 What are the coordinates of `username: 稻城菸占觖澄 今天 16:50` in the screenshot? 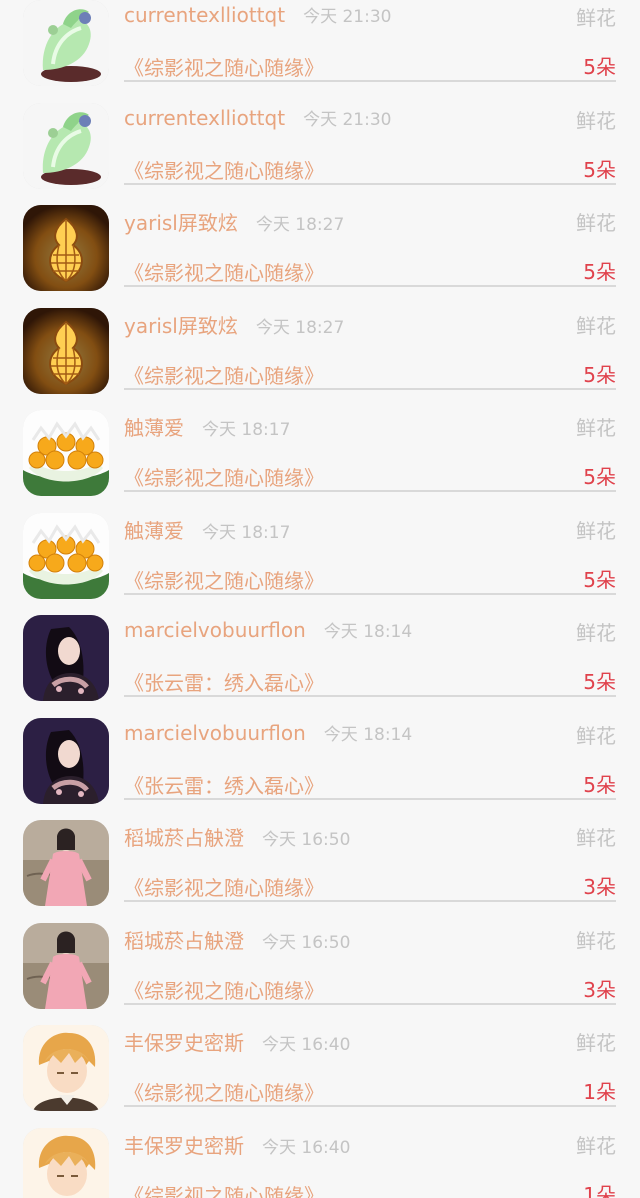 It's located at (237, 939).